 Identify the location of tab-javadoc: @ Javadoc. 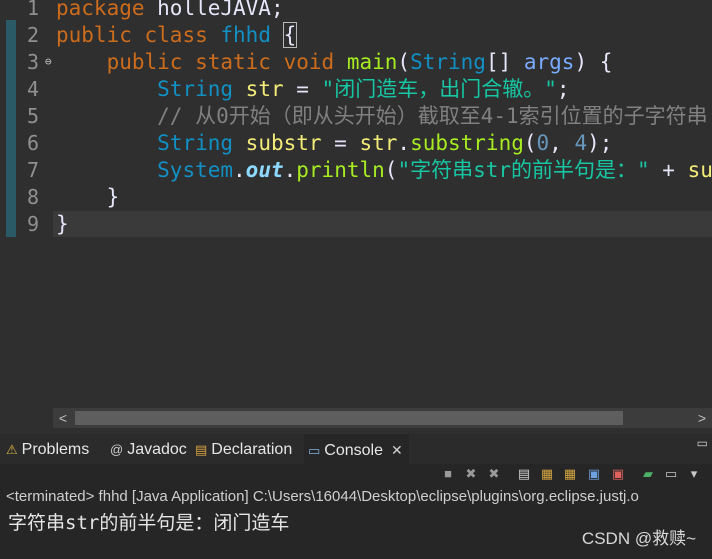
(148, 449).